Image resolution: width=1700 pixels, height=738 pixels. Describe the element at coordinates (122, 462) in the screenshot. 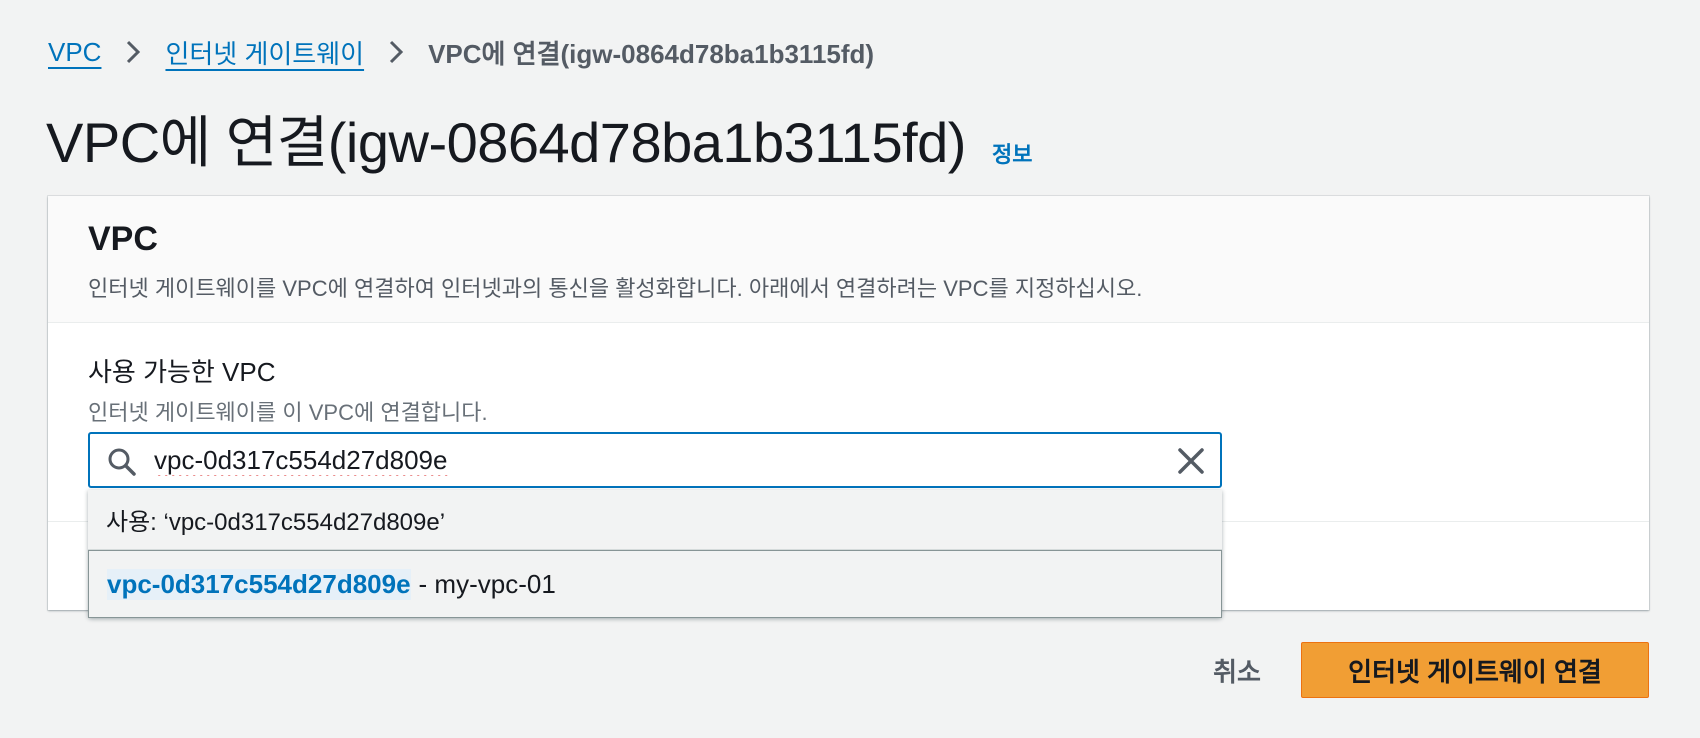

I see `search-icon` at that location.